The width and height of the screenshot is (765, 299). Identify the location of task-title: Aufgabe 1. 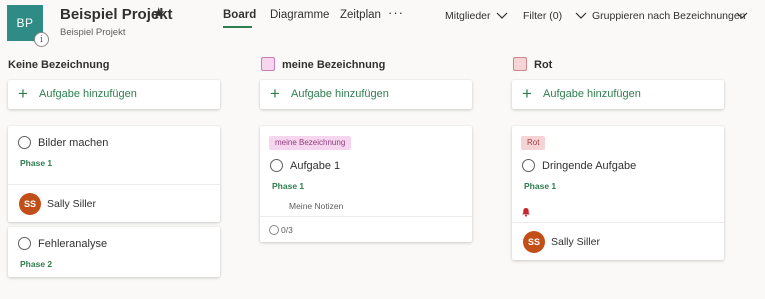
(315, 166).